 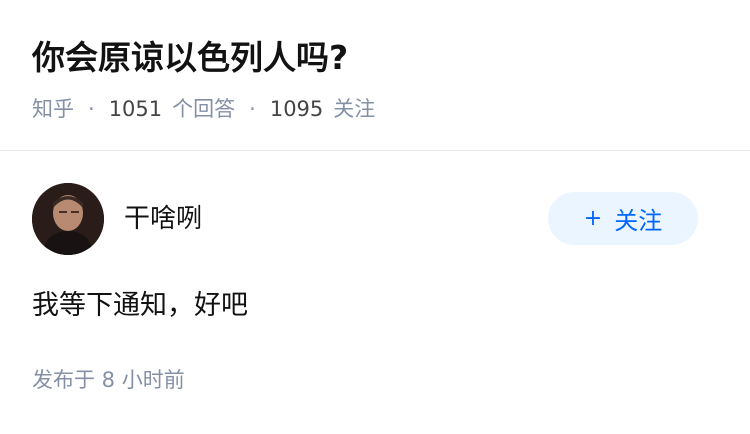 I want to click on publish-time: 发布于 8 小时前, so click(x=108, y=380).